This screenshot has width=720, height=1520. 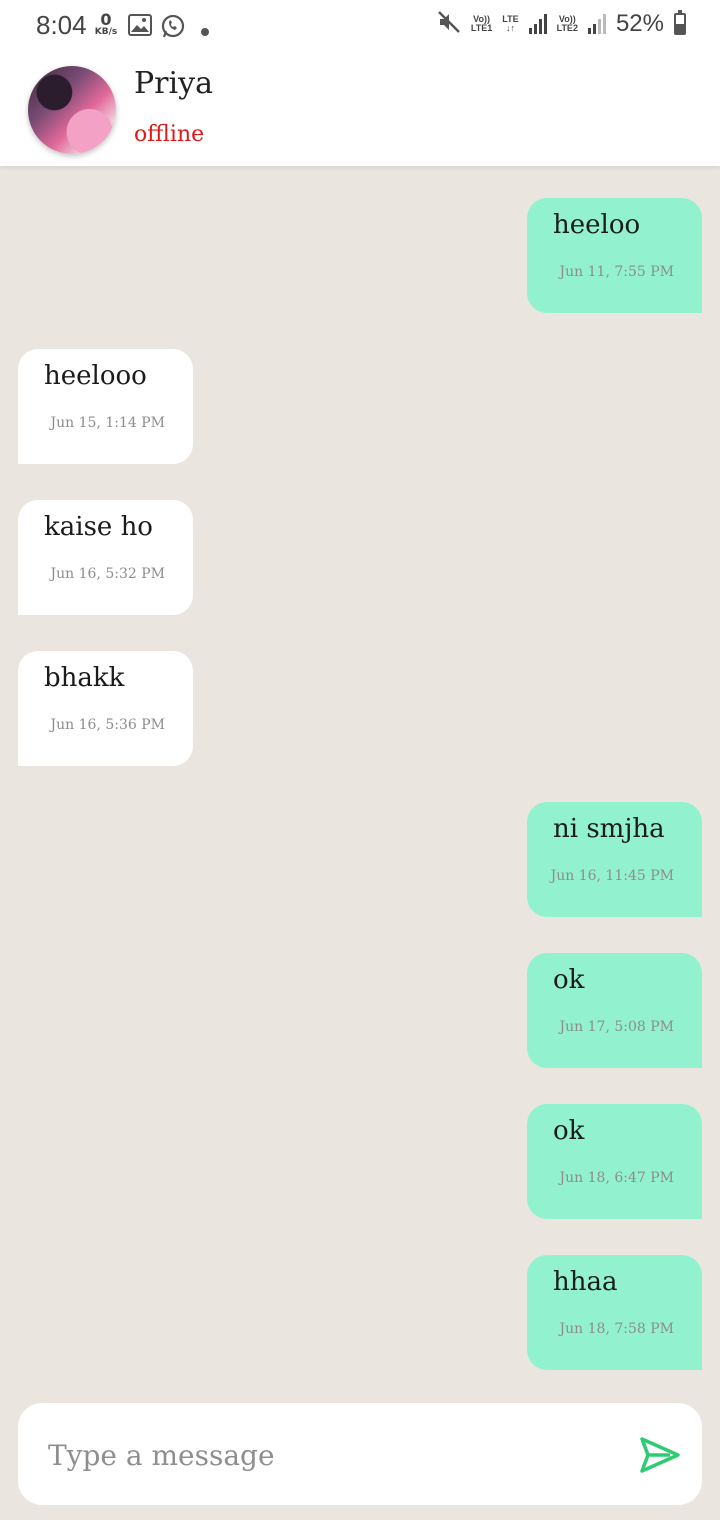 I want to click on send-button, so click(x=660, y=1455).